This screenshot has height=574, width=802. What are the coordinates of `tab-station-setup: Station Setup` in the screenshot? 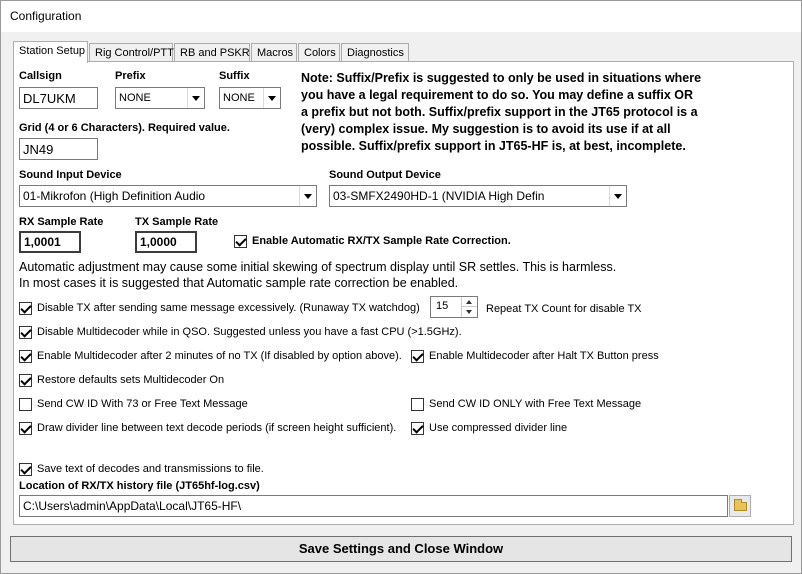 It's located at (50, 52).